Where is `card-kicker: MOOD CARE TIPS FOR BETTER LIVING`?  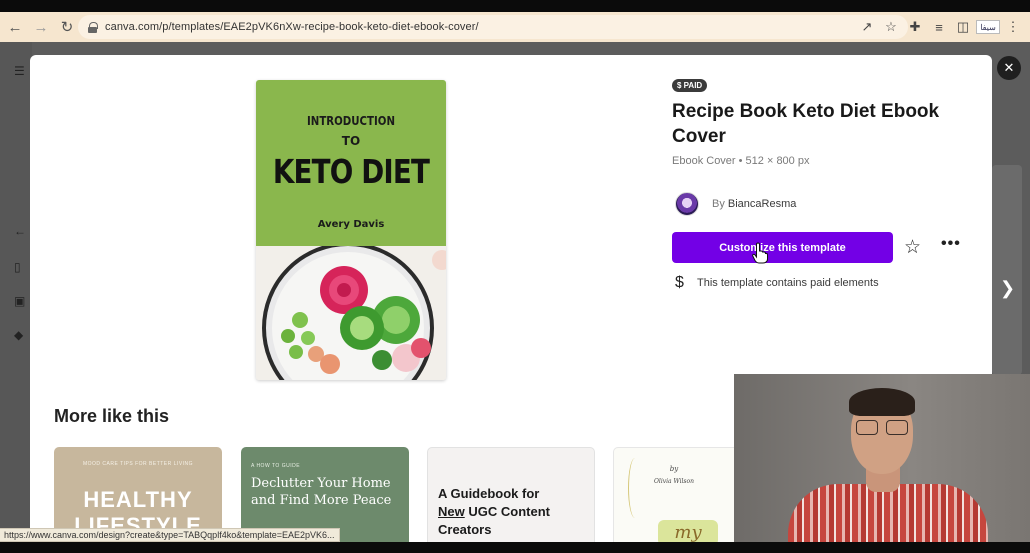
card-kicker: MOOD CARE TIPS FOR BETTER LIVING is located at coordinates (138, 464).